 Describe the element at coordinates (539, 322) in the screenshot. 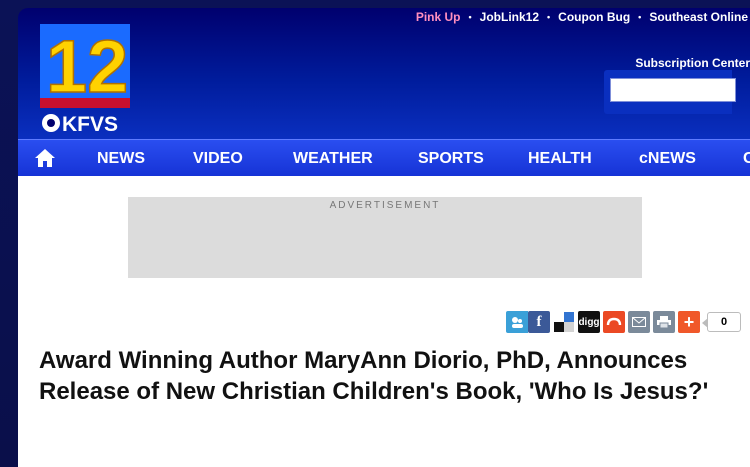

I see `facebook-icon: f` at that location.